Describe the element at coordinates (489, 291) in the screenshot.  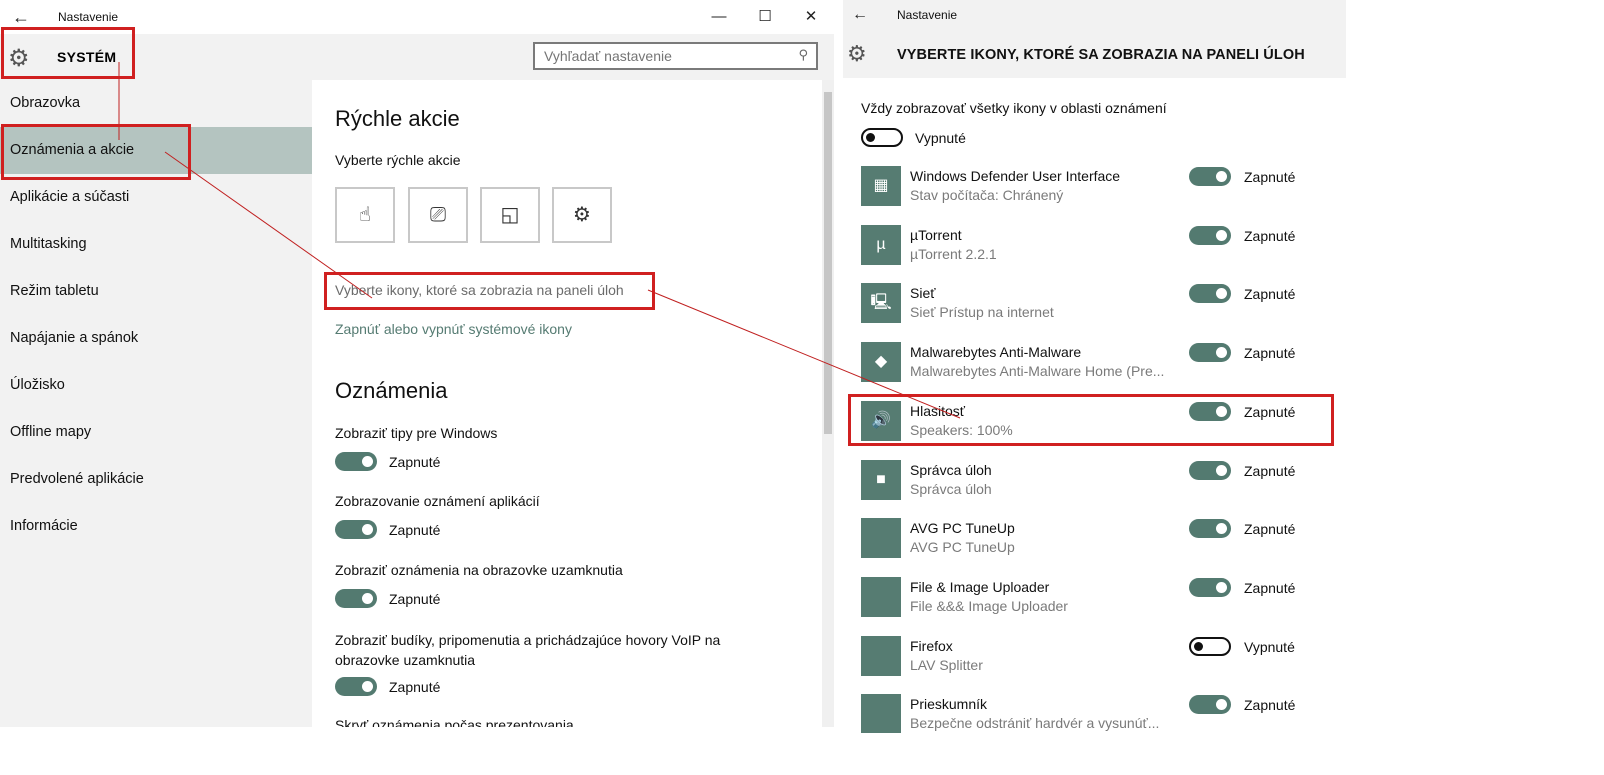
I see `highlight-box-taskbar-link` at that location.